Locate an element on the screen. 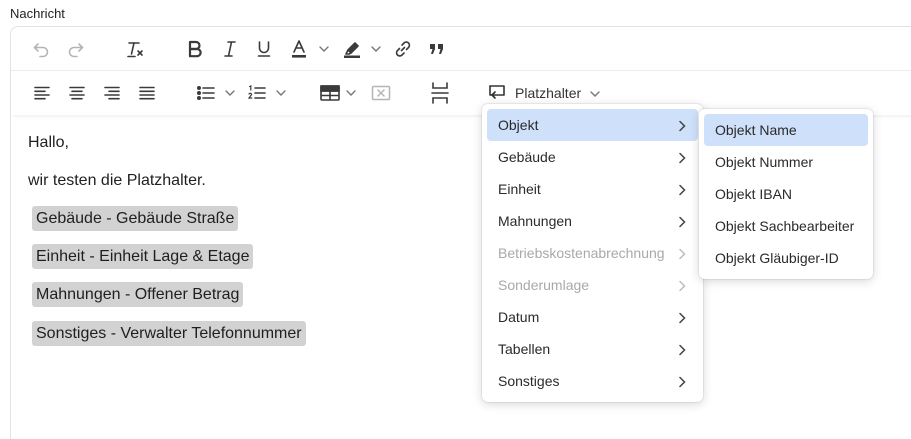 The width and height of the screenshot is (911, 439). italic-icon is located at coordinates (230, 49).